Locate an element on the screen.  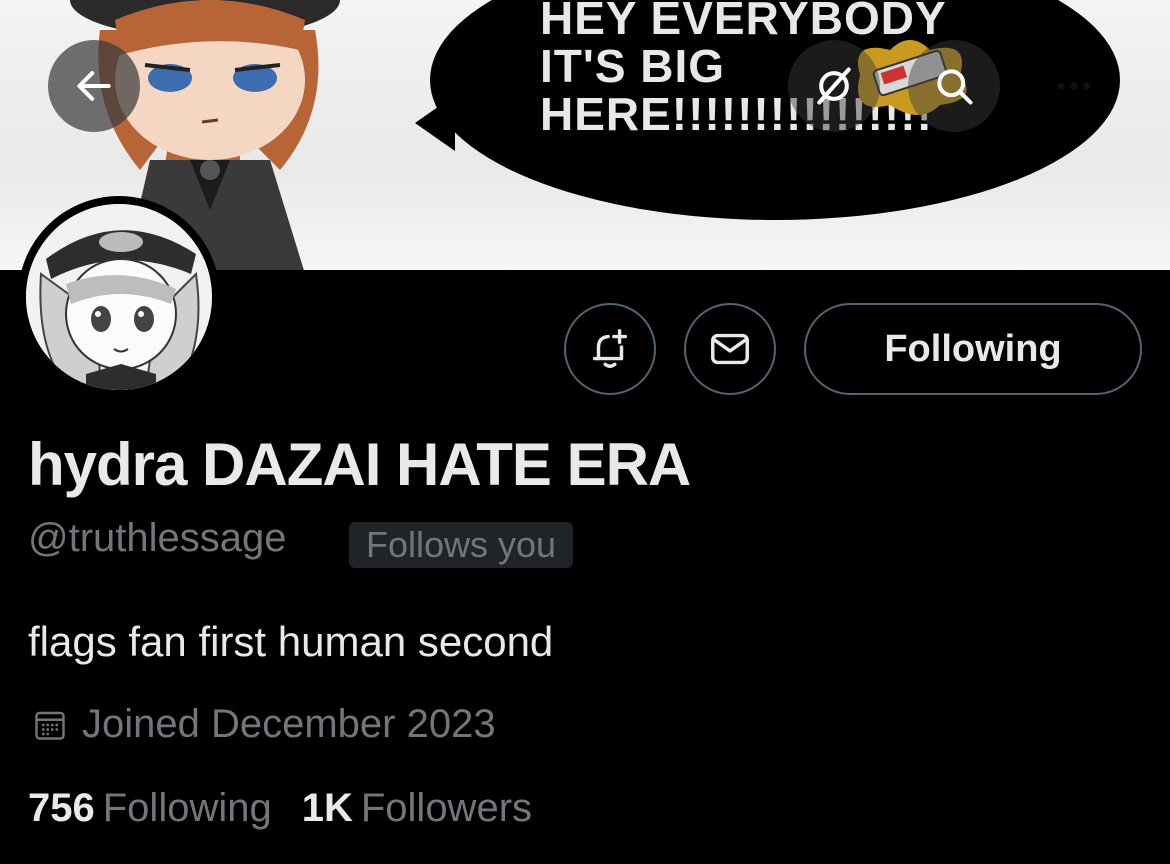
search-icon is located at coordinates (955, 87).